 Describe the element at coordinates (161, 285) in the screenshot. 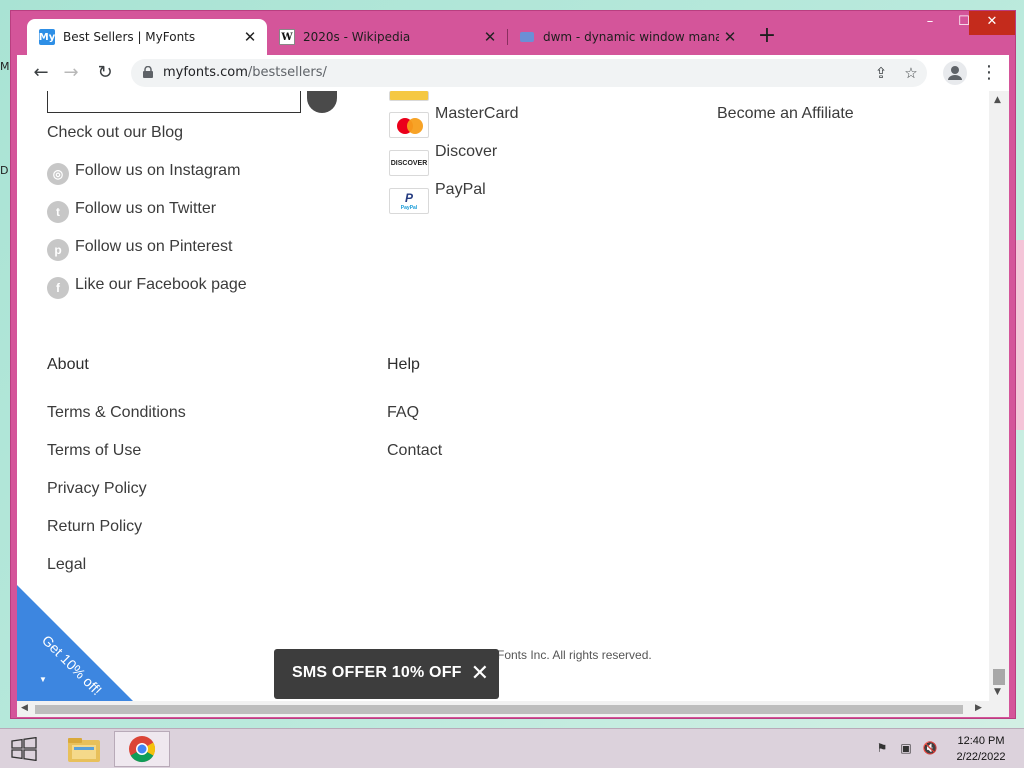

I see `facebook-link: Like our Facebook page` at that location.